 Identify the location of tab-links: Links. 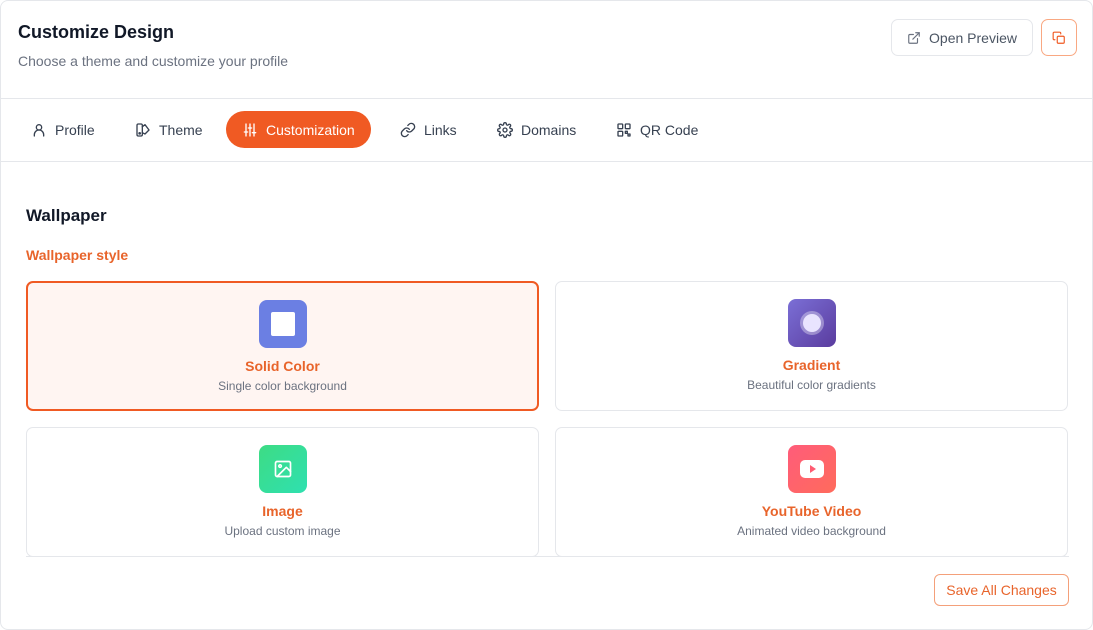
(428, 129).